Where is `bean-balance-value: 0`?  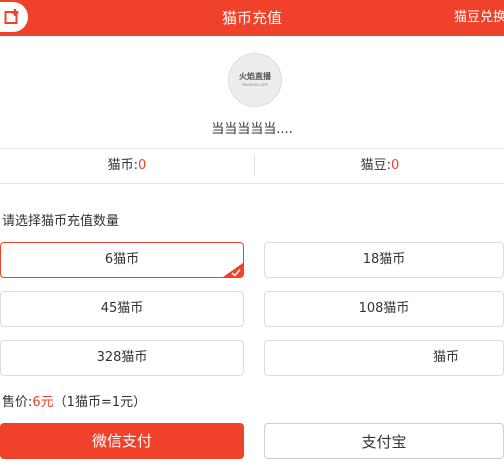
bean-balance-value: 0 is located at coordinates (395, 165).